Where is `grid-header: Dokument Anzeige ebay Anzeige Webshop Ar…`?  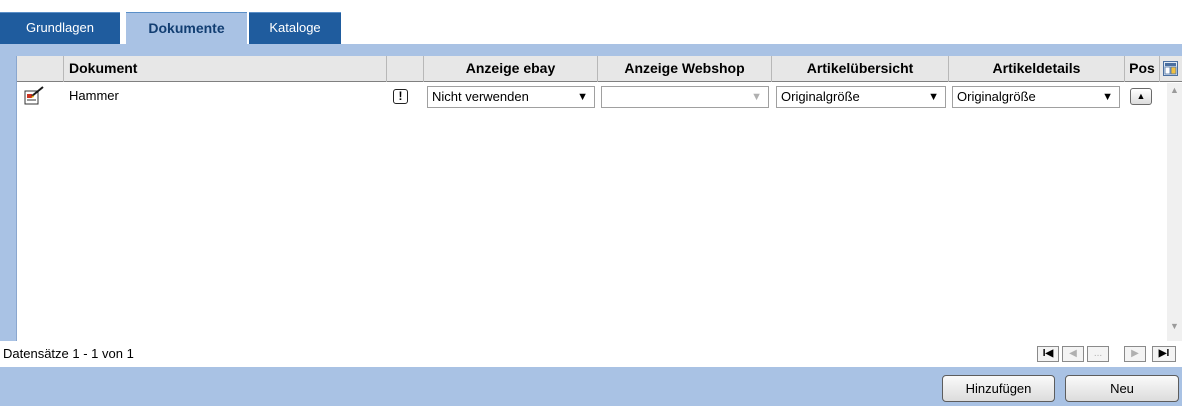 grid-header: Dokument Anzeige ebay Anzeige Webshop Ar… is located at coordinates (599, 69).